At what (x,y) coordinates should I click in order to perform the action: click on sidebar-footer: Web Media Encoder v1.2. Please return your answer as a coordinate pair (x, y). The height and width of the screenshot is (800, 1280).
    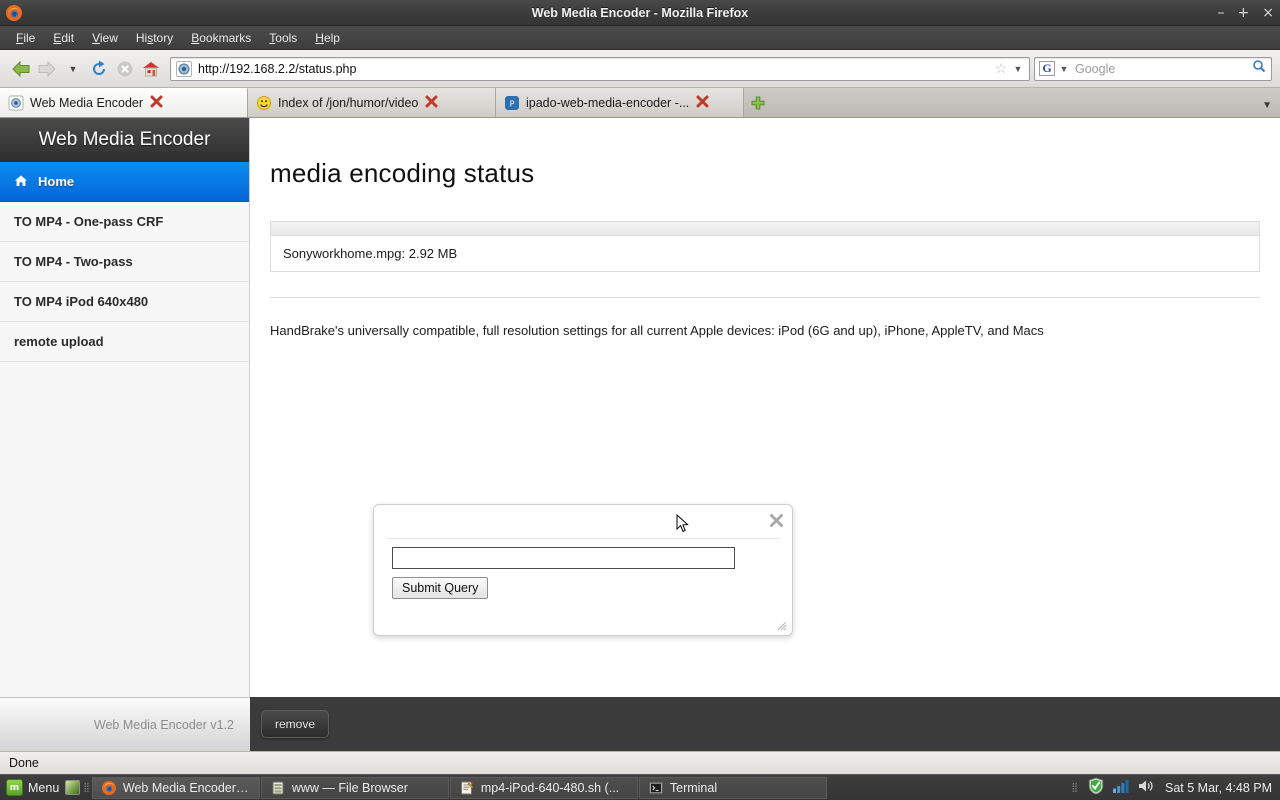
    Looking at the image, I should click on (125, 724).